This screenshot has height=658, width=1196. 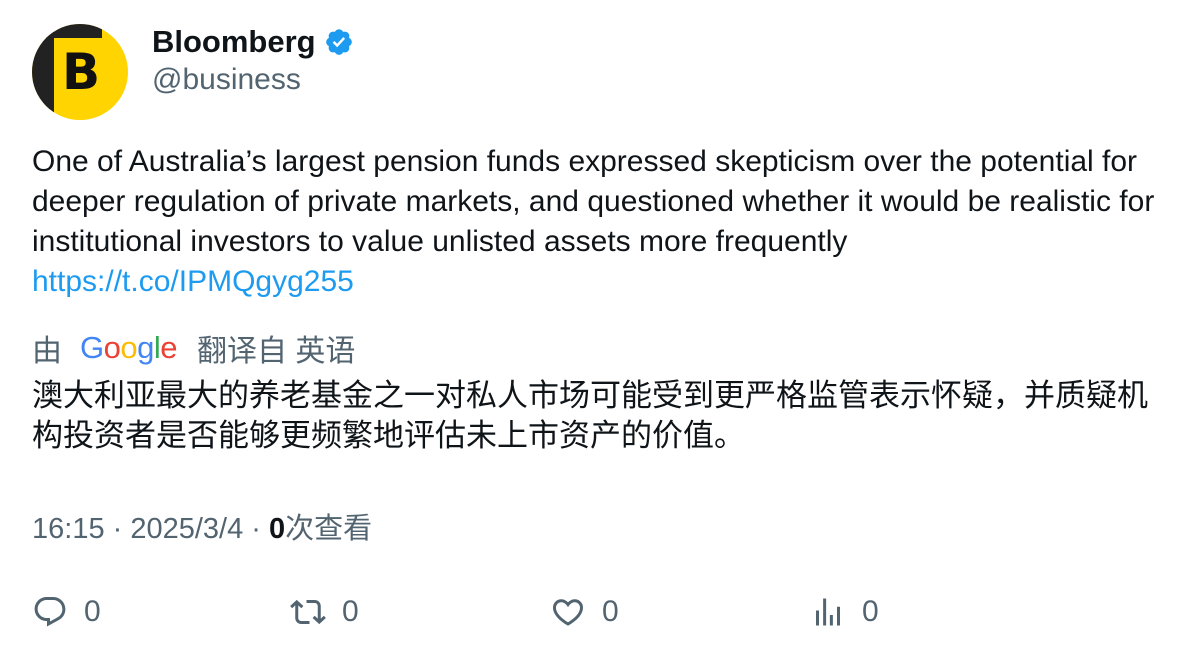 I want to click on like-button: 0, so click(x=584, y=612).